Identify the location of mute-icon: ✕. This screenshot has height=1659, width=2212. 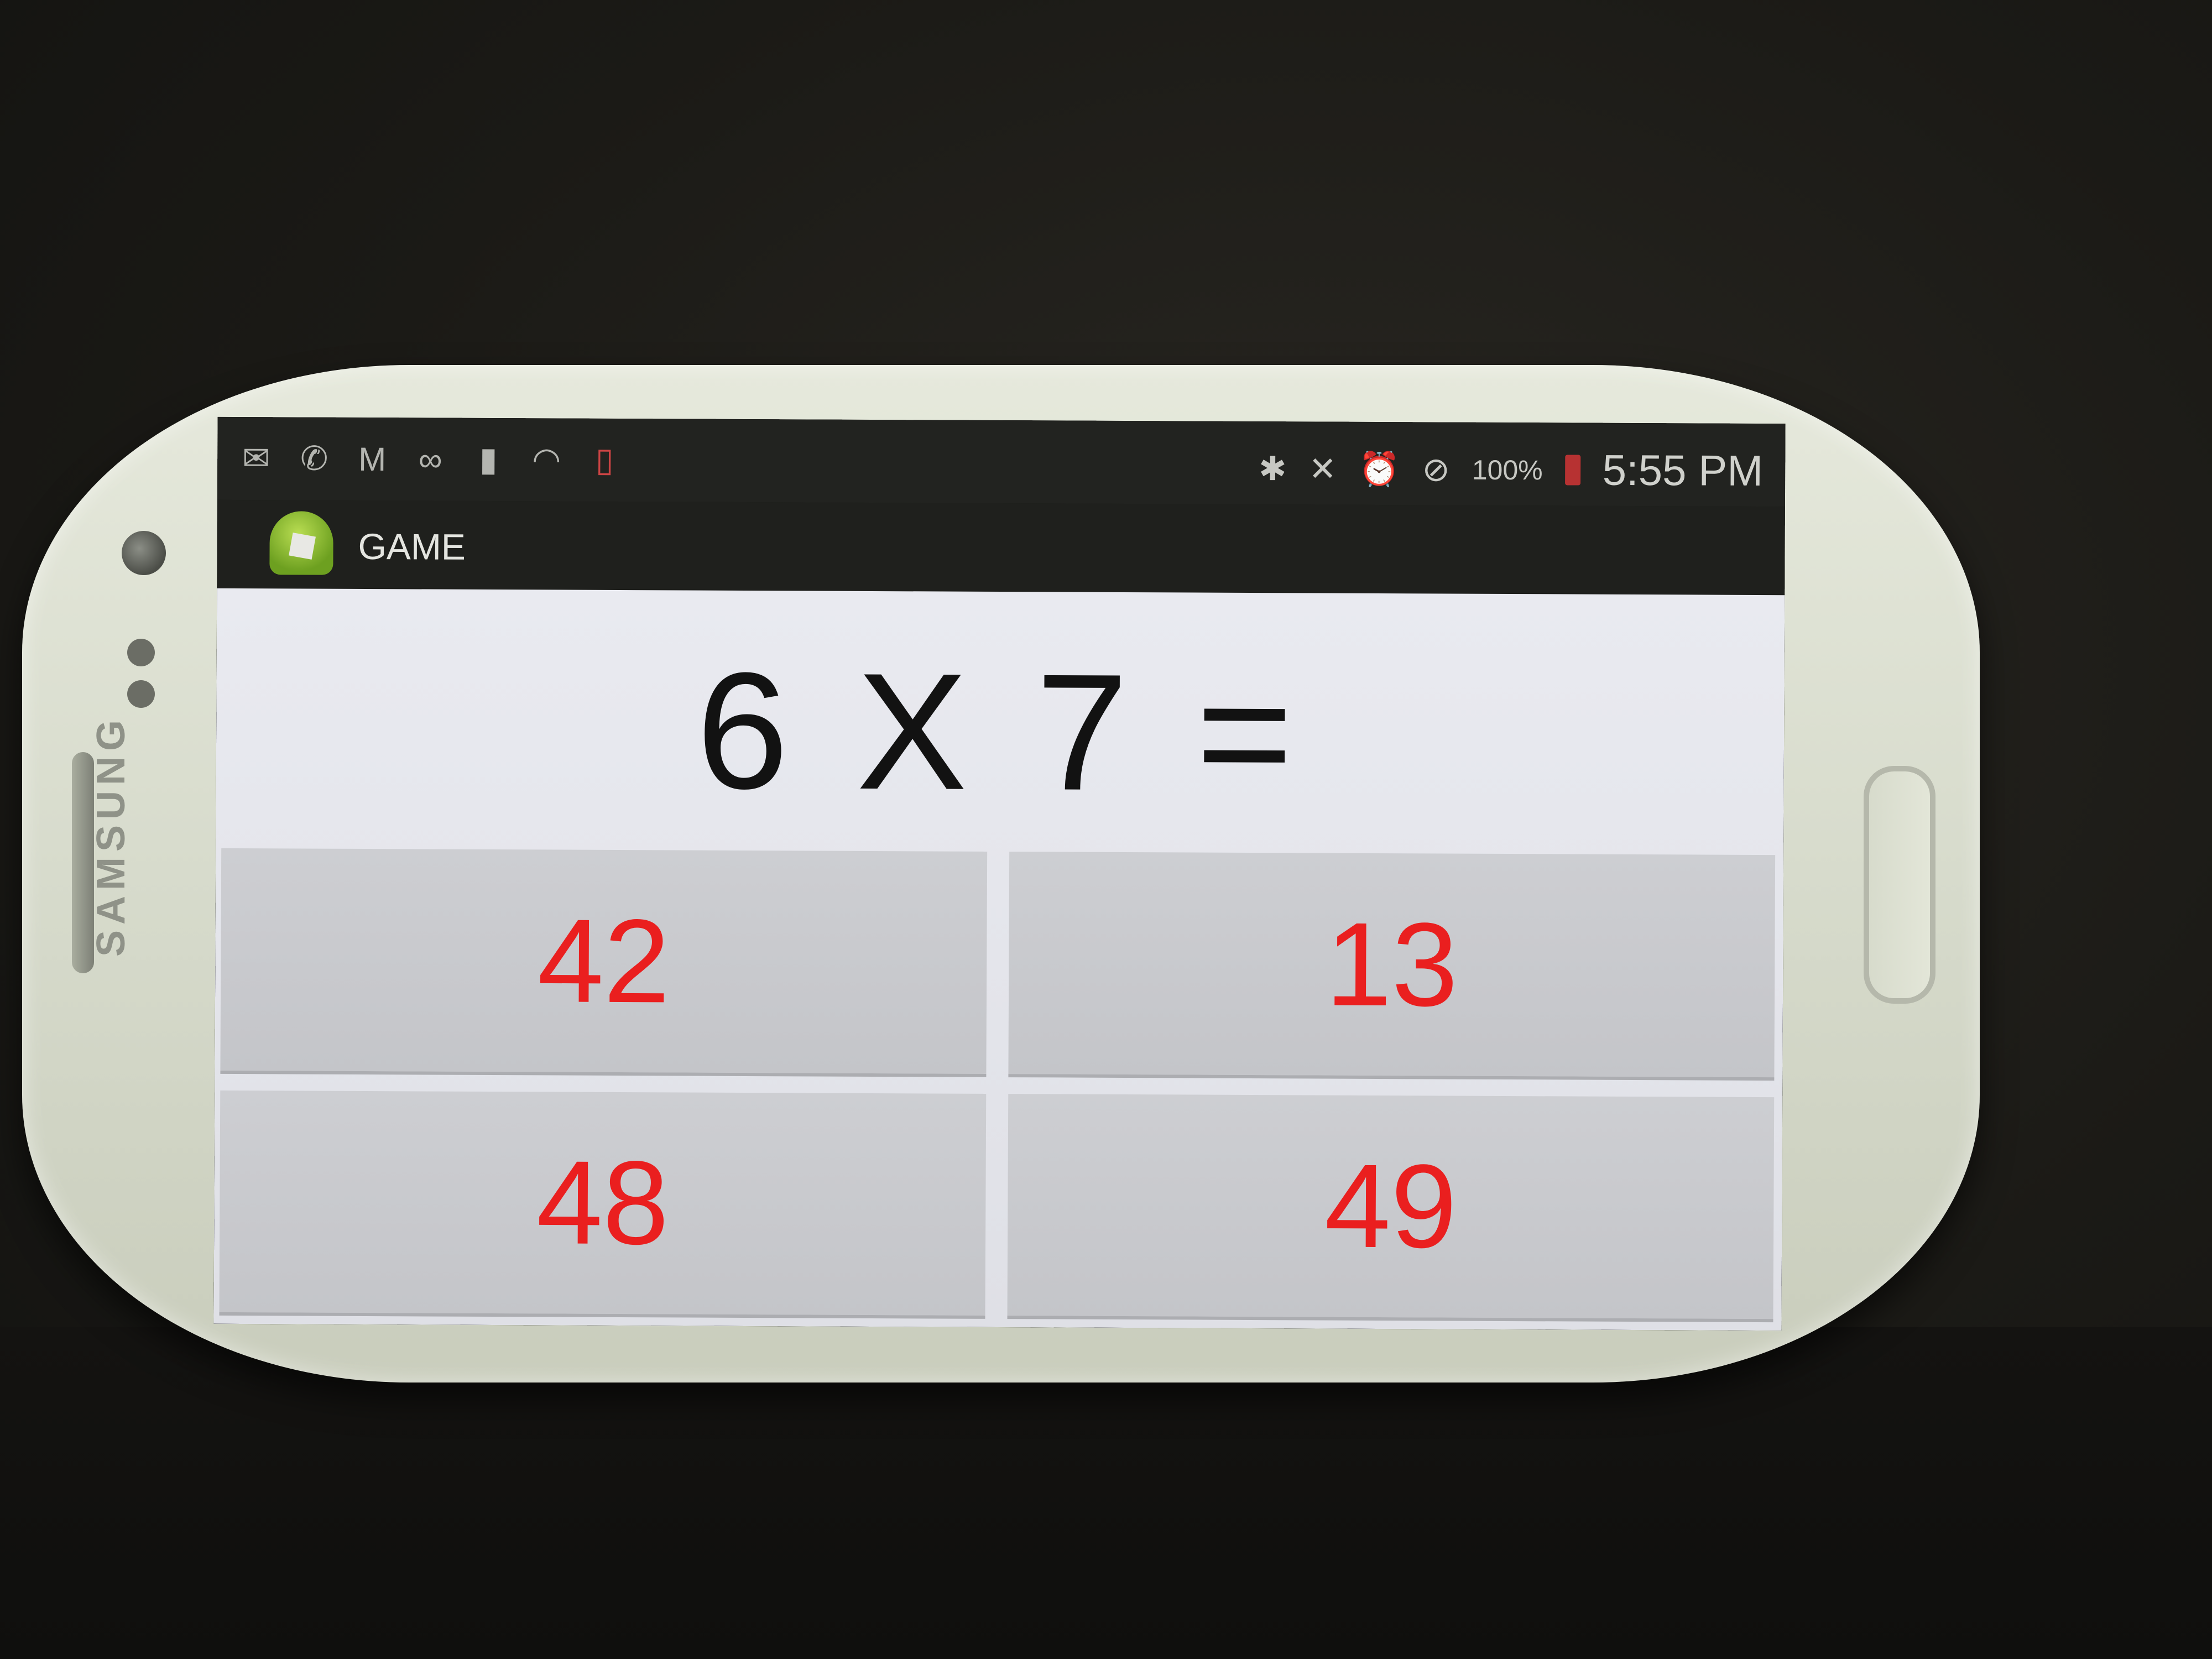
(1322, 469).